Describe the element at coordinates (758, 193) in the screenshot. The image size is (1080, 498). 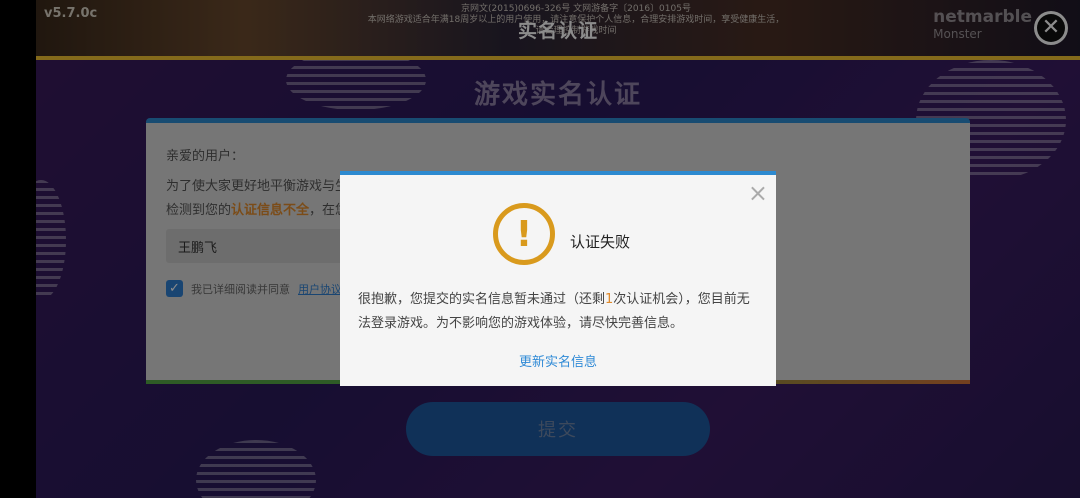
I see `dialog-close-icon: ×` at that location.